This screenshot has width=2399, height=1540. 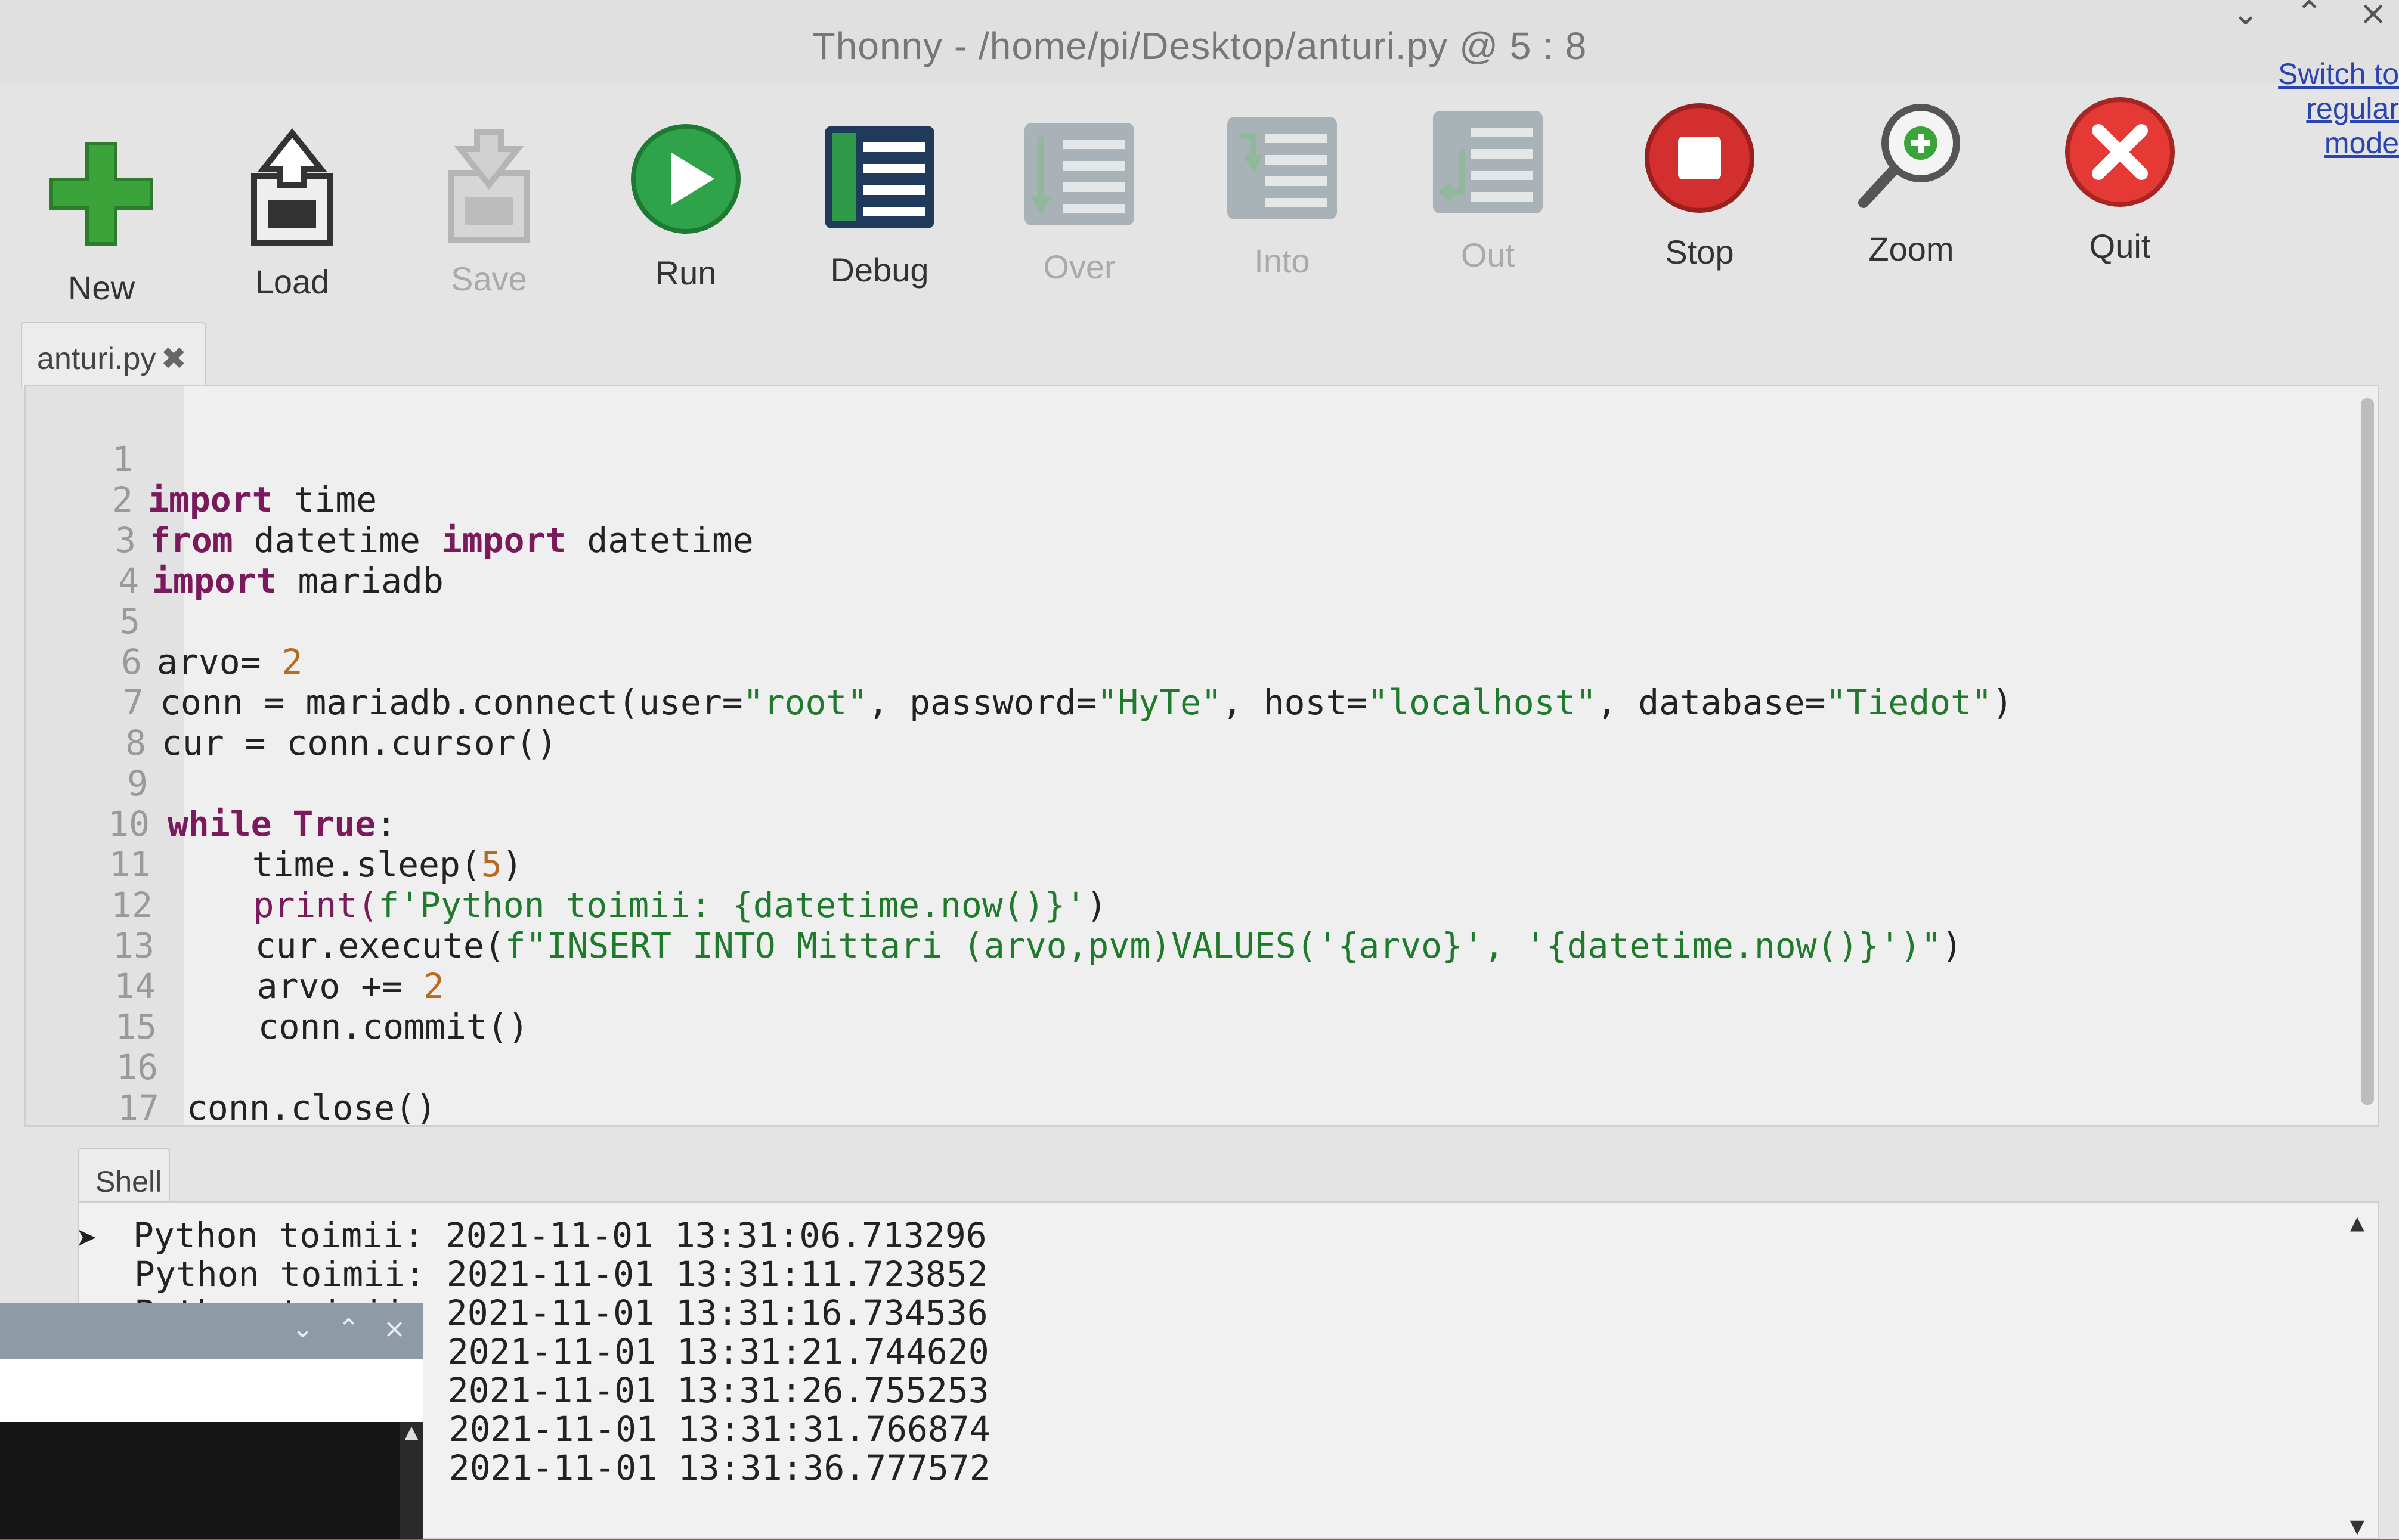 What do you see at coordinates (2338, 74) in the screenshot?
I see `switch-link-line-1: Switch to` at bounding box center [2338, 74].